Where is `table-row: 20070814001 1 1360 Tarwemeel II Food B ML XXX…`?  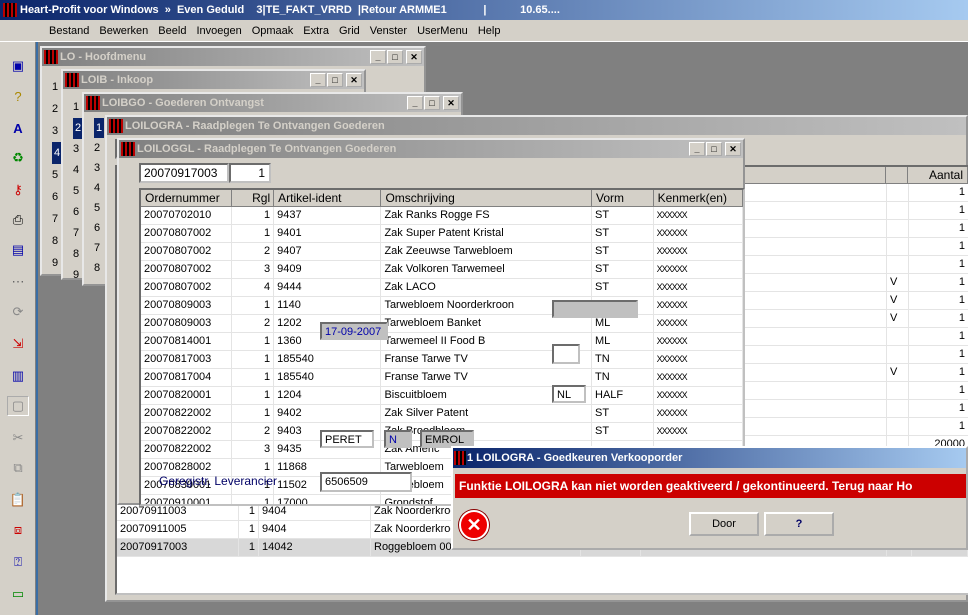
table-row: 20070814001 1 1360 Tarwemeel II Food B ML XXX… is located at coordinates (442, 342).